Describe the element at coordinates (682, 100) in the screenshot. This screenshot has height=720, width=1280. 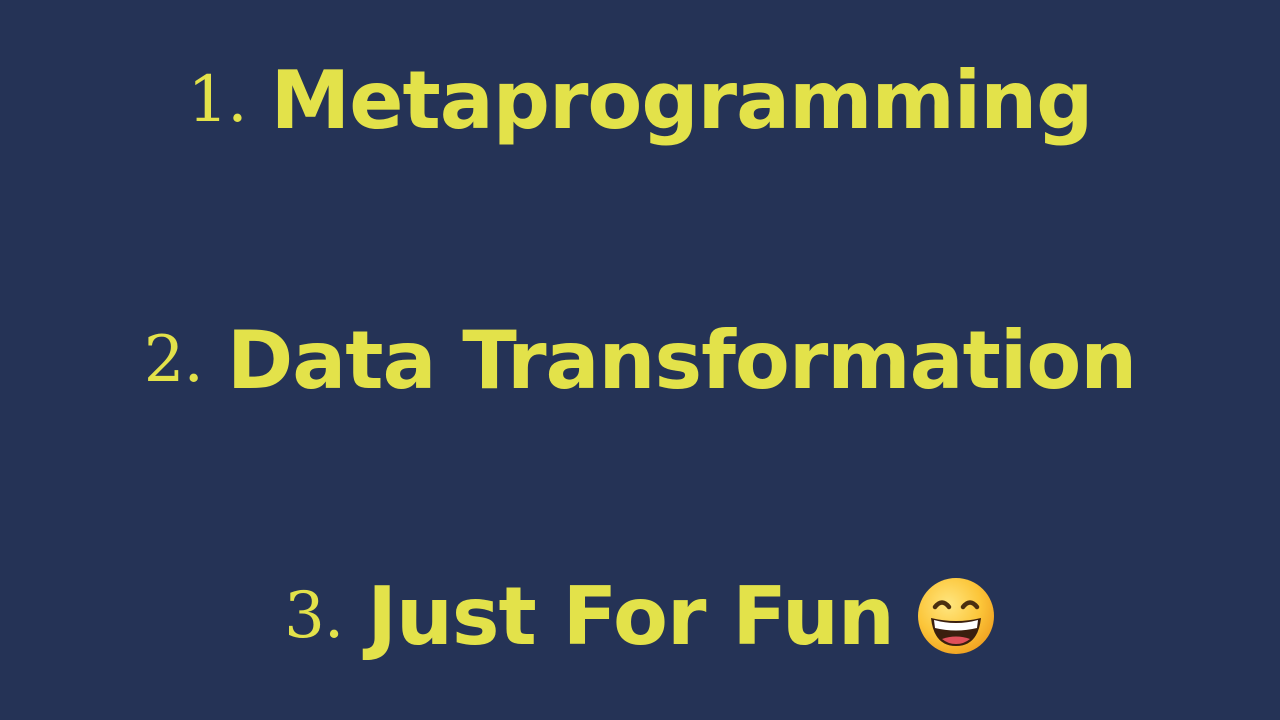
I see `list-item-label: Metaprogramming` at that location.